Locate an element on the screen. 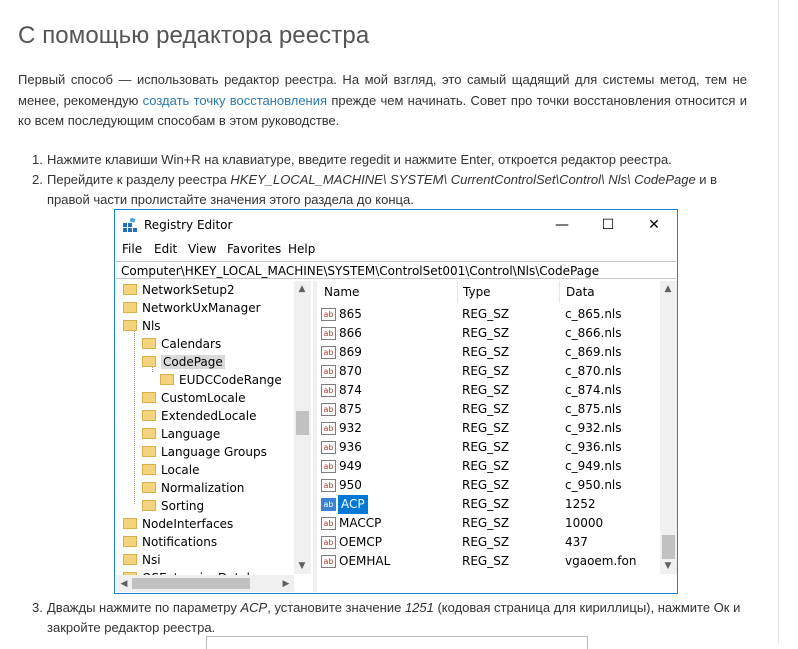 This screenshot has height=649, width=798. value-row: ab 870 REG_SZ c_870.nls is located at coordinates (489, 371).